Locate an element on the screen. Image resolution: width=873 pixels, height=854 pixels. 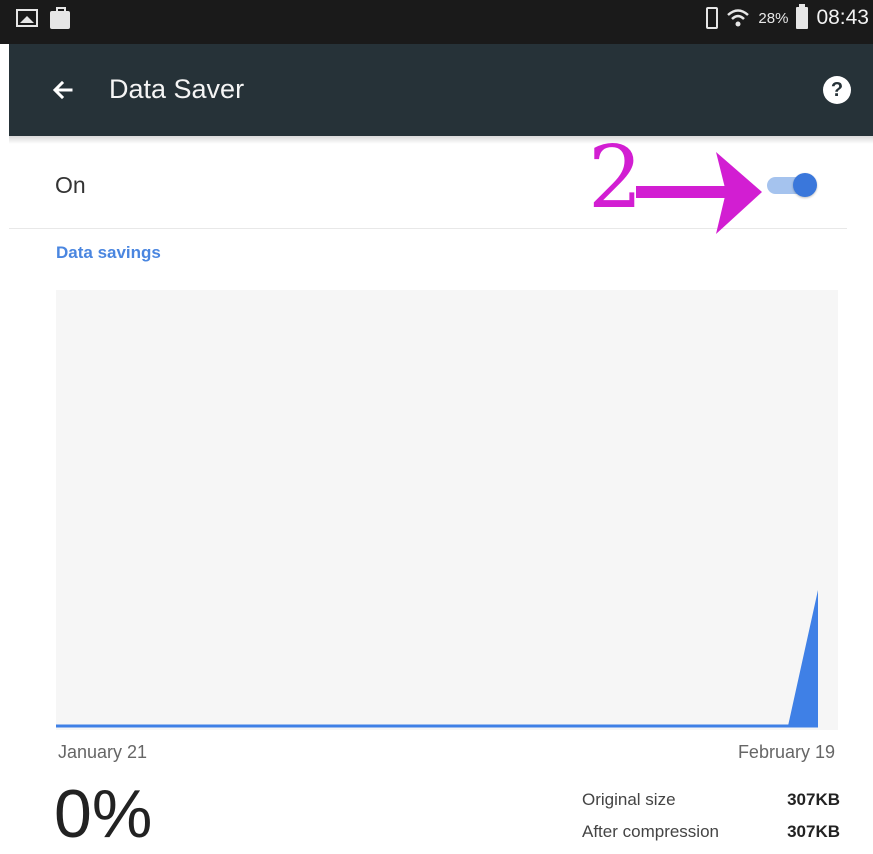
status-bar-system: 28% 08:43 is located at coordinates (787, 17).